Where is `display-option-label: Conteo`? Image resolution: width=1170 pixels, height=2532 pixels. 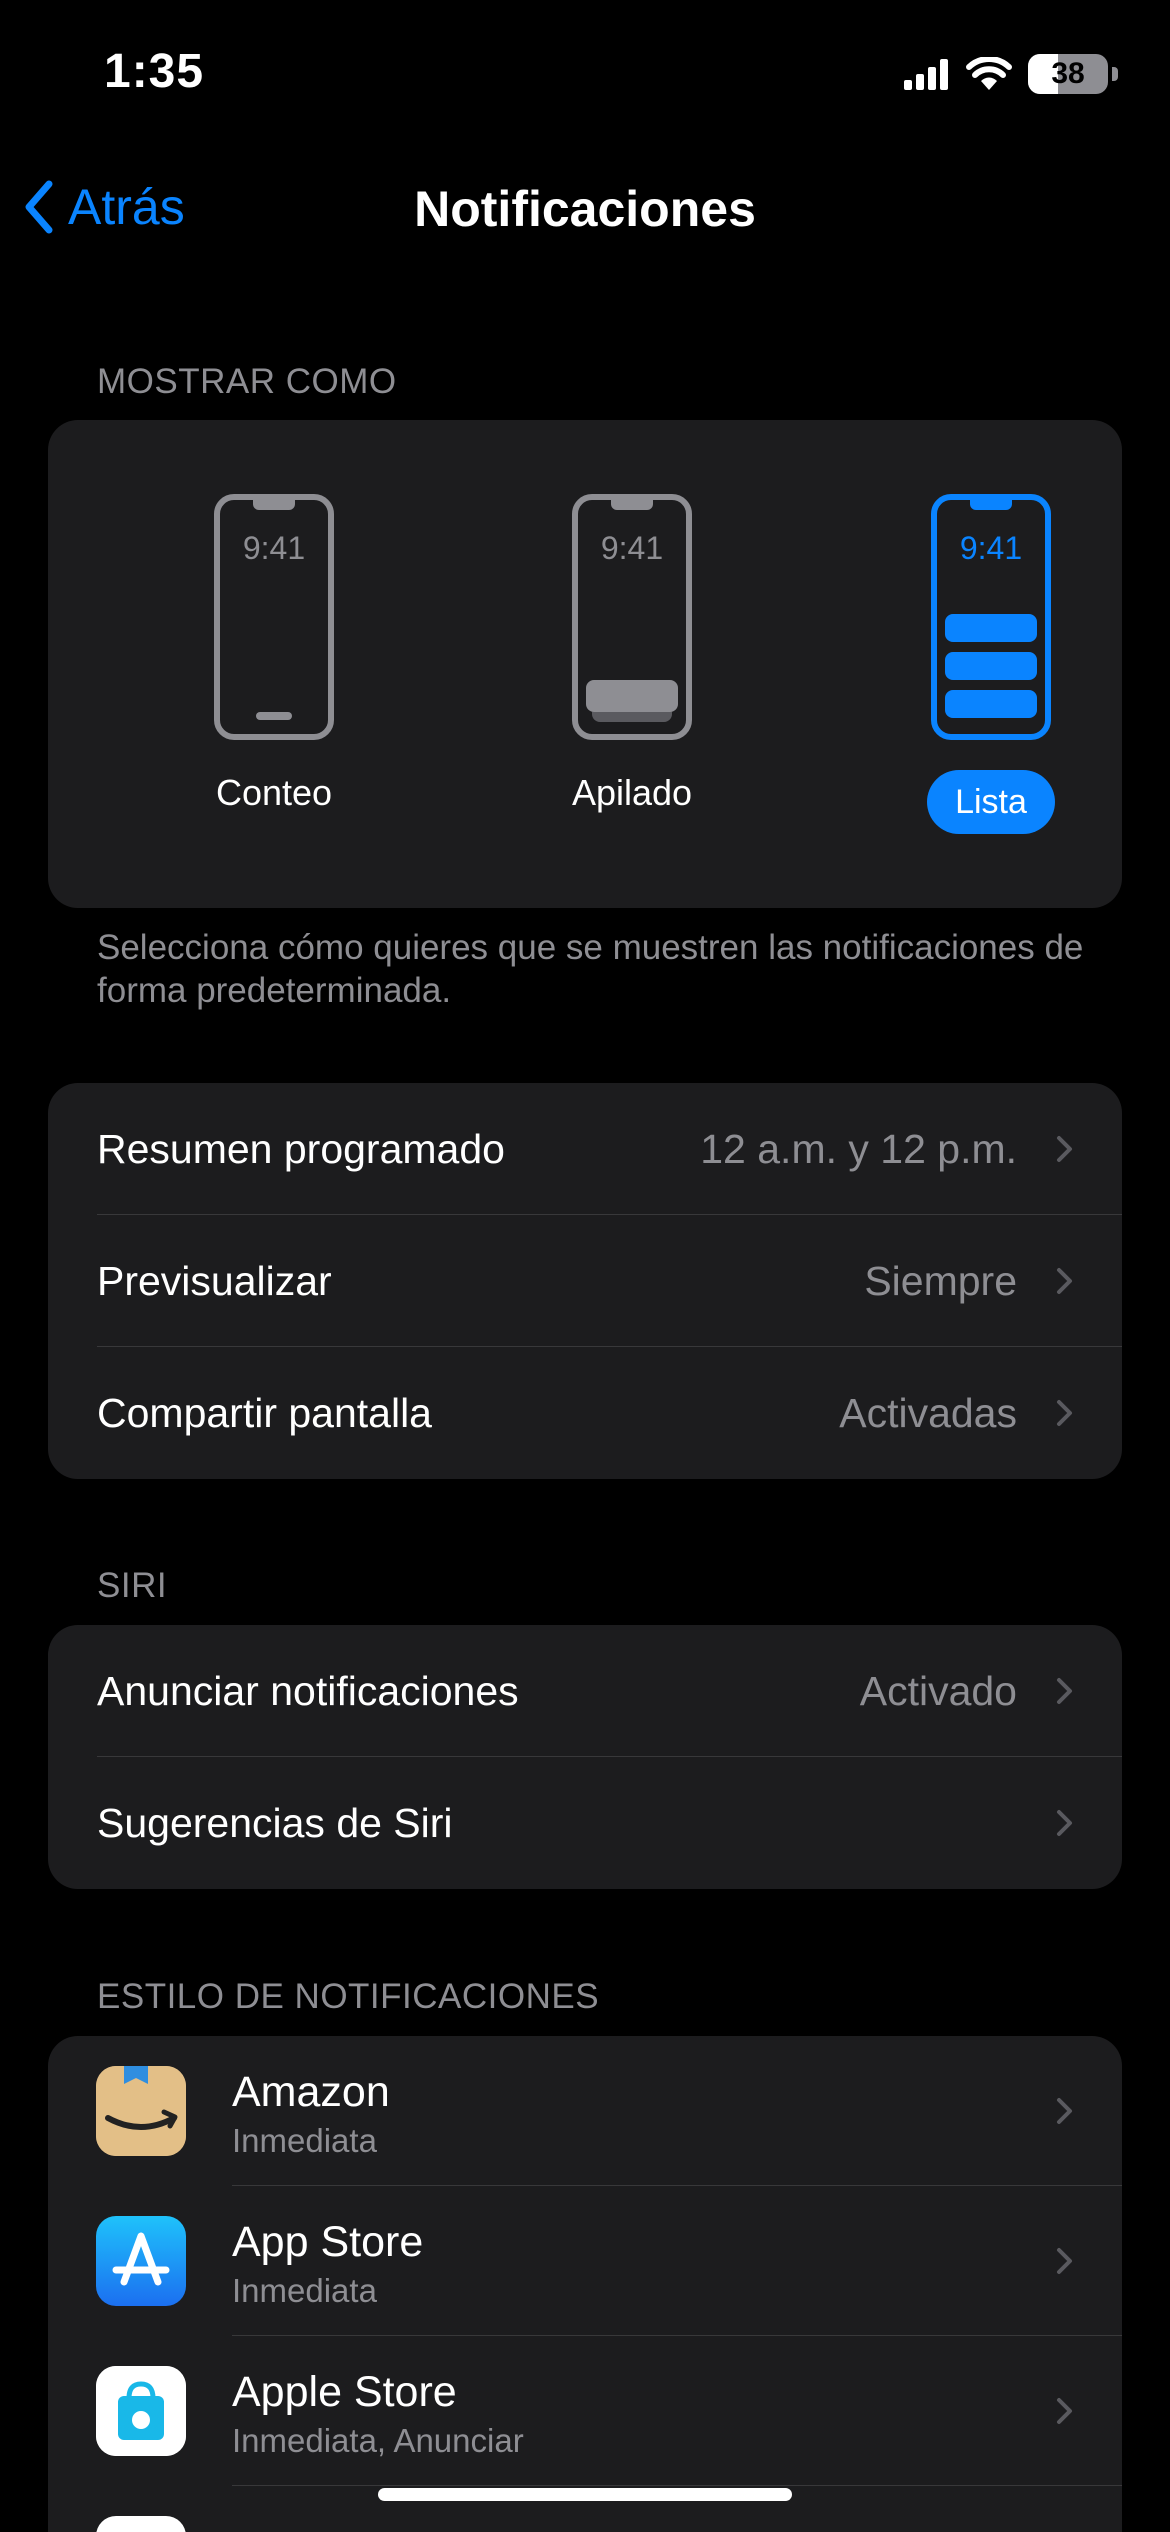
display-option-label: Conteo is located at coordinates (274, 792).